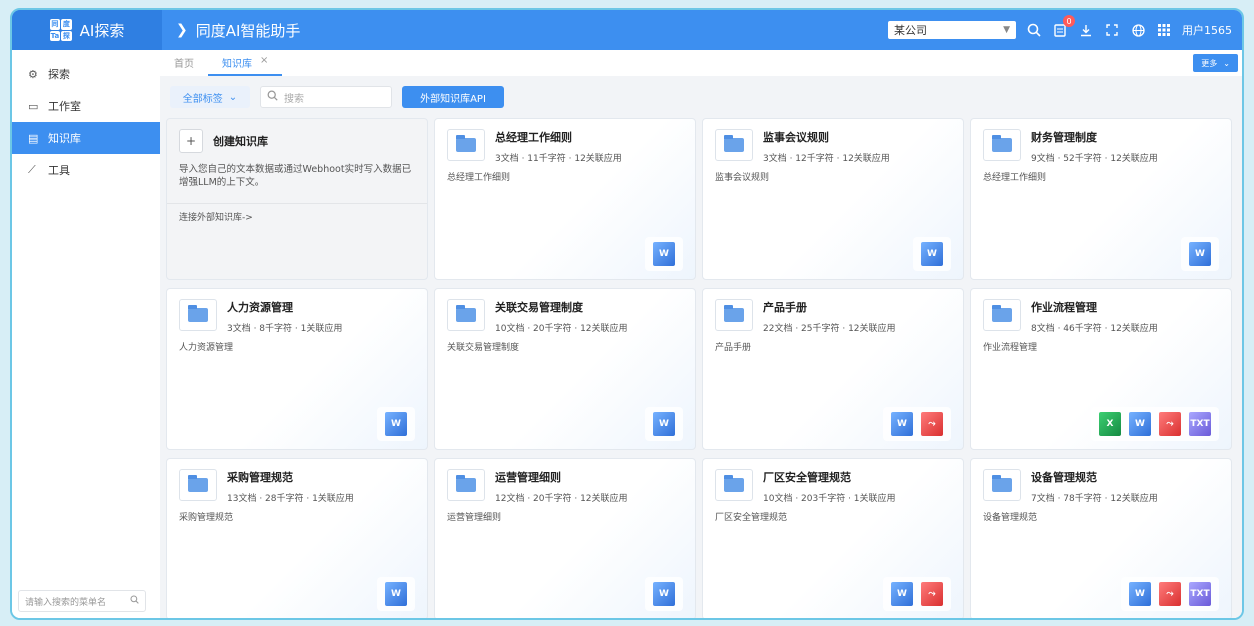 The width and height of the screenshot is (1254, 626). Describe the element at coordinates (1200, 594) in the screenshot. I see `txt-file-icon: TXT` at that location.